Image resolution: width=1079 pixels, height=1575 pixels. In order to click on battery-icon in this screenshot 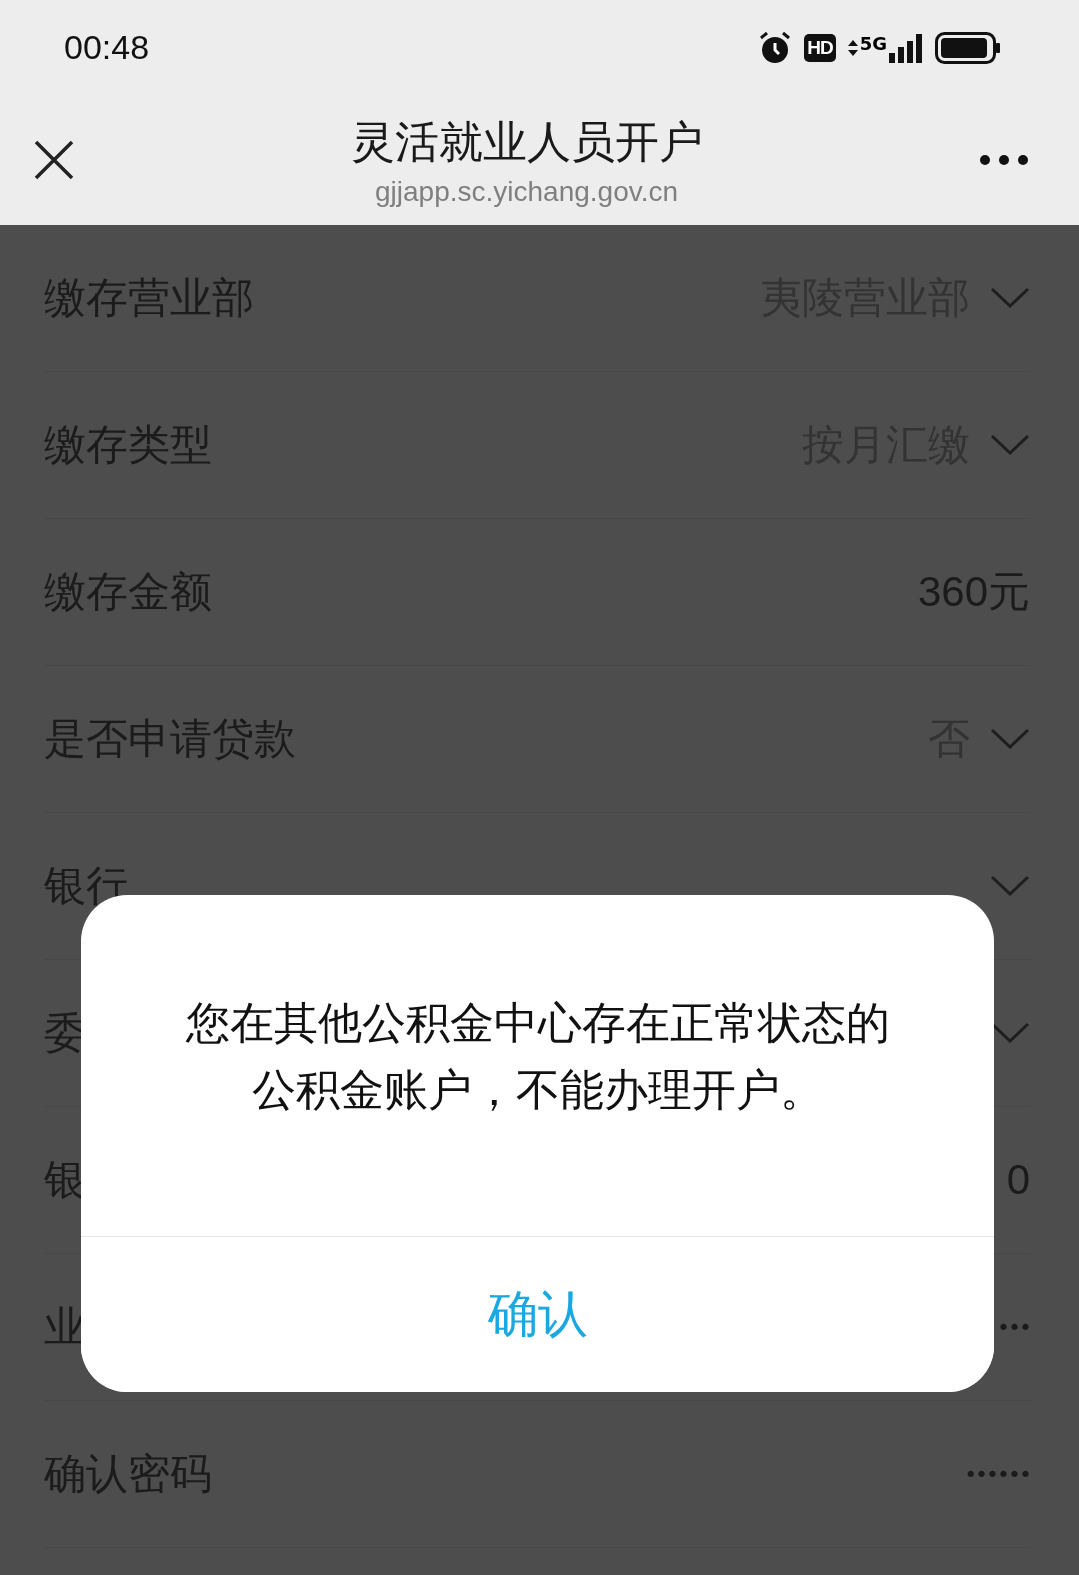, I will do `click(968, 47)`.